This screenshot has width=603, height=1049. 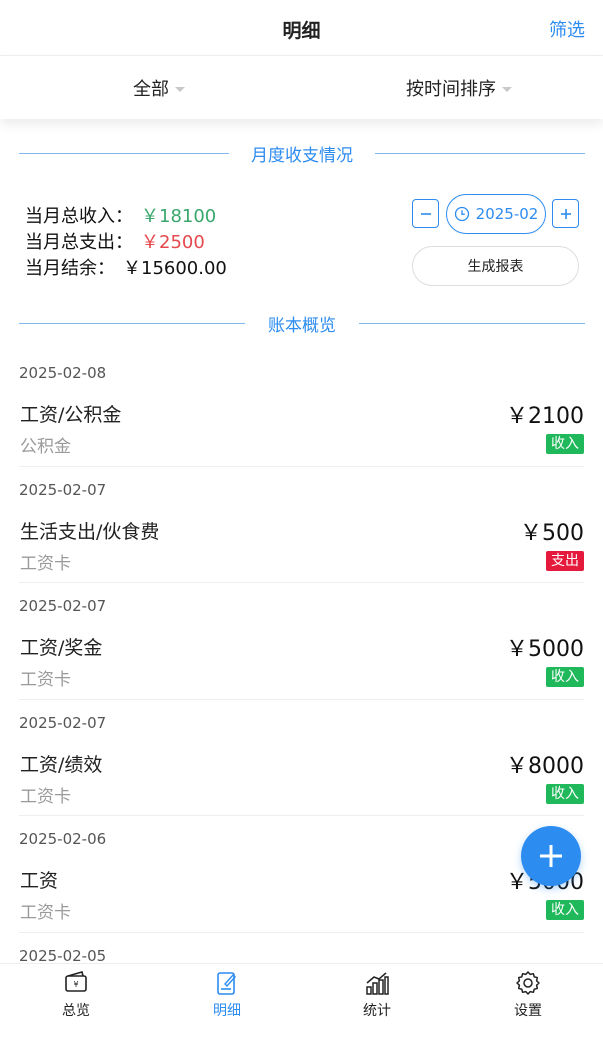 What do you see at coordinates (227, 1011) in the screenshot?
I see `tab-details-label: 明细` at bounding box center [227, 1011].